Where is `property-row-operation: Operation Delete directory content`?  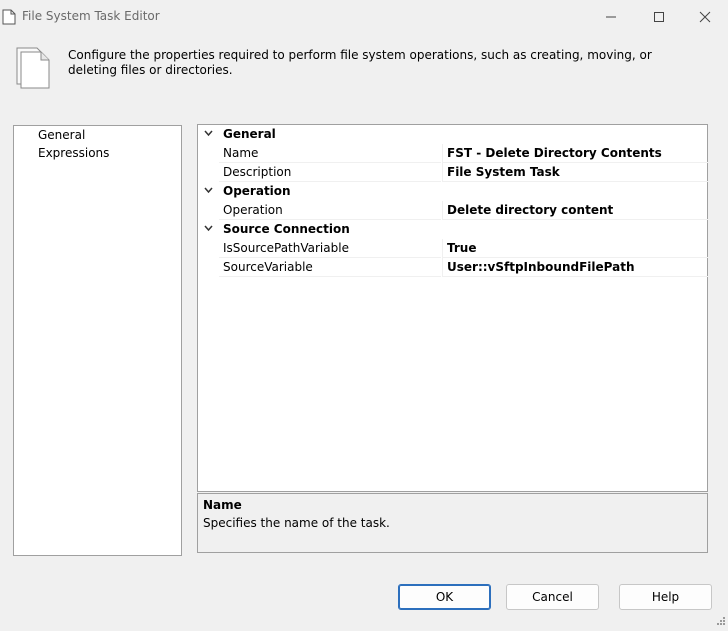
property-row-operation: Operation Delete directory content is located at coordinates (453, 210).